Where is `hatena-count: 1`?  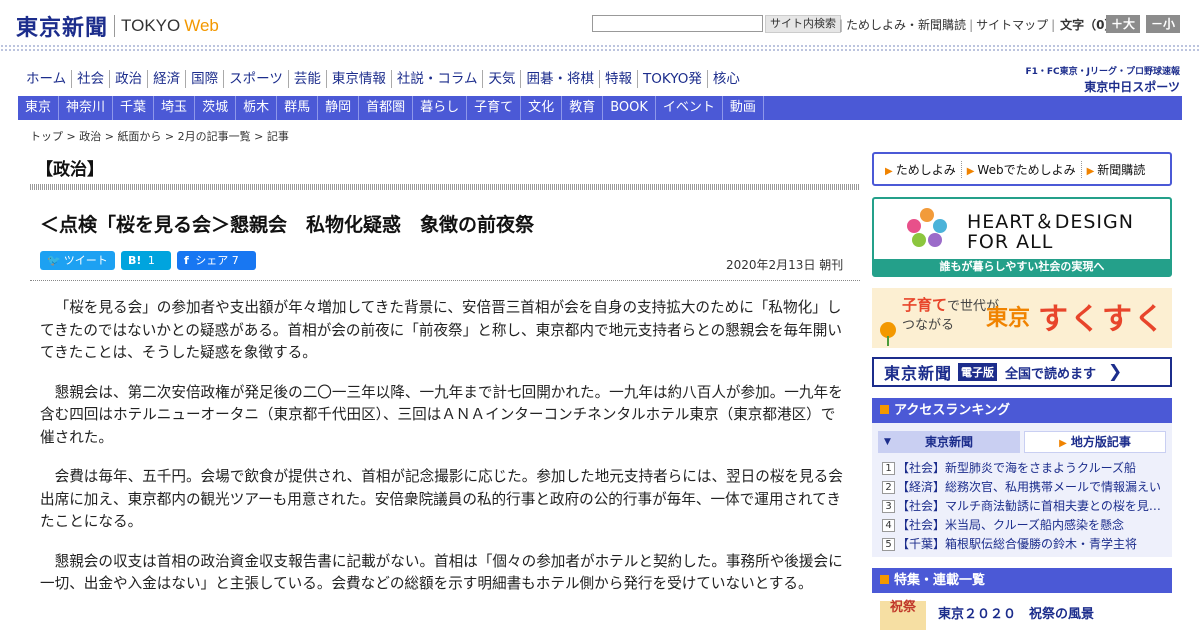 hatena-count: 1 is located at coordinates (151, 260).